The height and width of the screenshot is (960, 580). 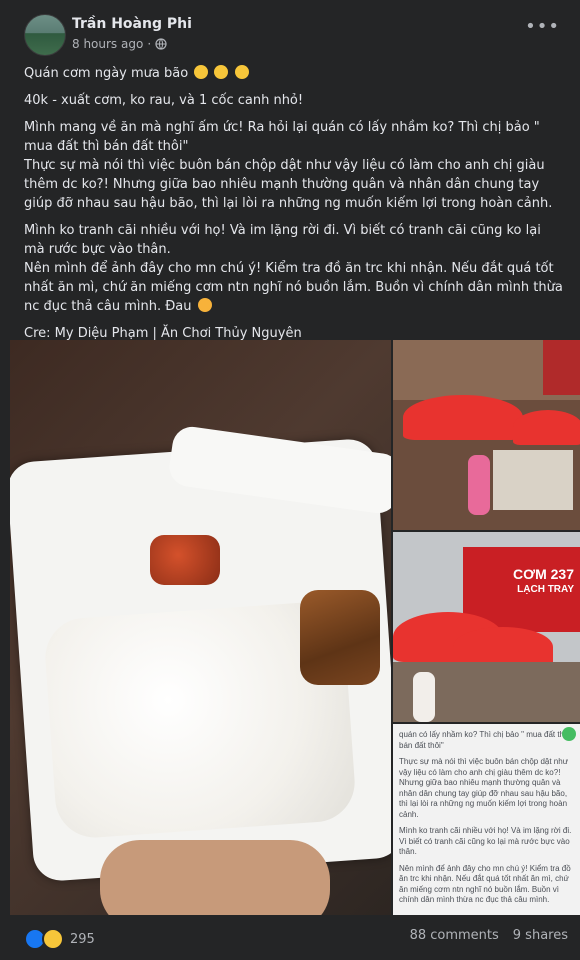 What do you see at coordinates (185, 560) in the screenshot?
I see `braised-pork-small` at bounding box center [185, 560].